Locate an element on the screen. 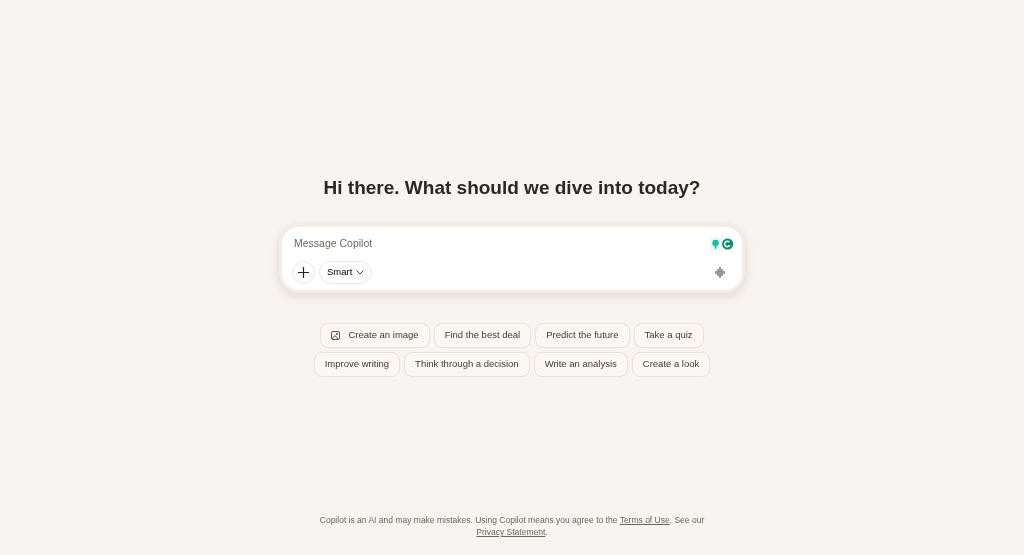  add-button is located at coordinates (303, 272).